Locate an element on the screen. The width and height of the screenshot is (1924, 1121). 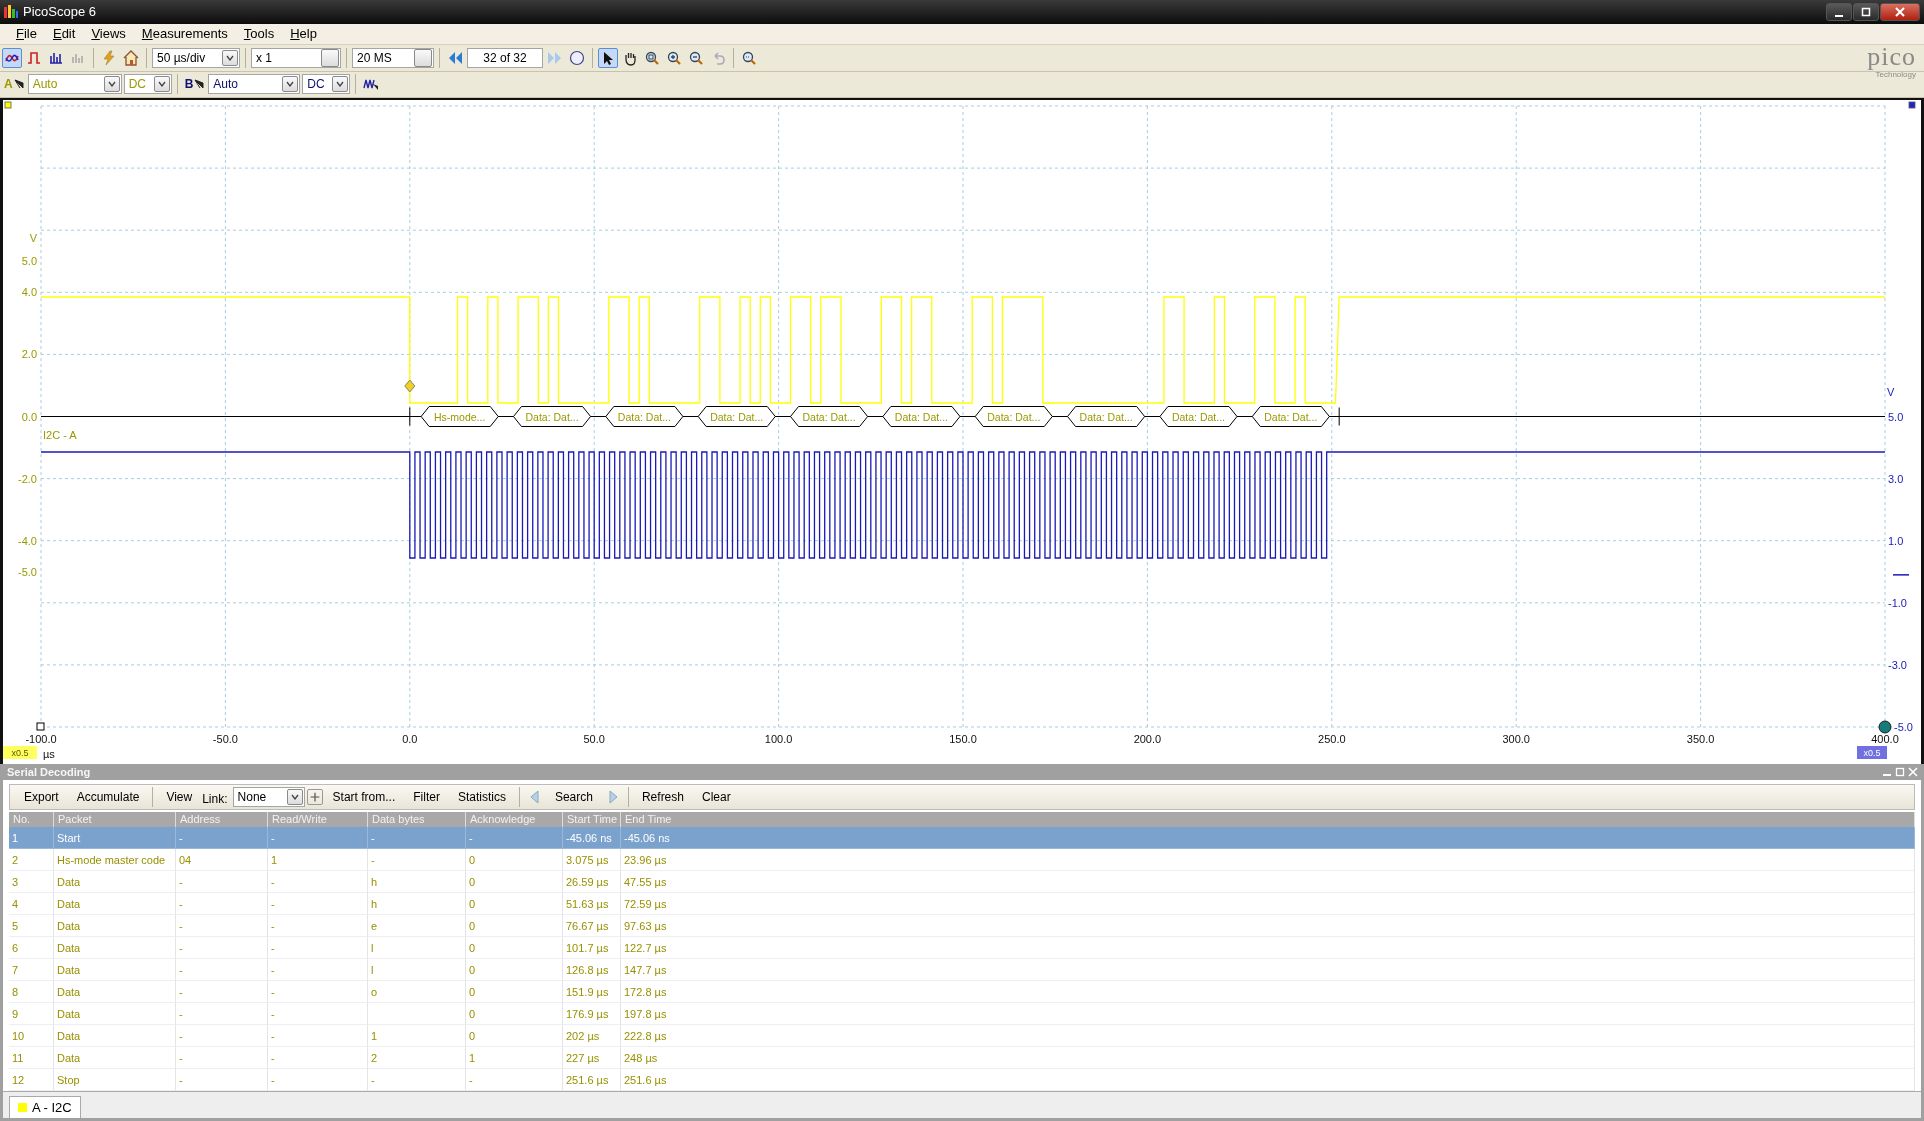
axis-label: 50.0 is located at coordinates (594, 739).